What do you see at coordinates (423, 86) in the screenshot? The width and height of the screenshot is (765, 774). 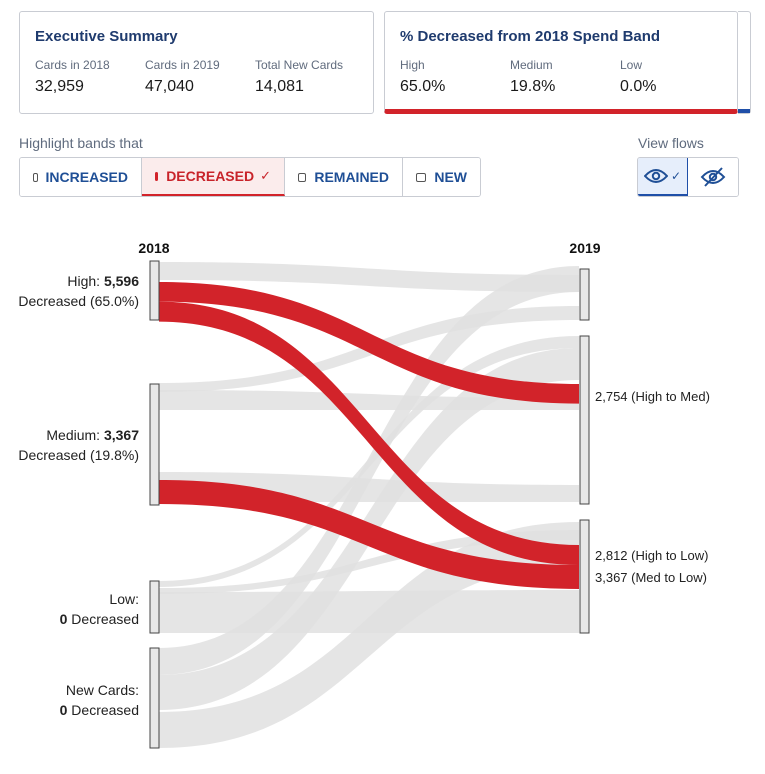 I see `metric-value: 65.0%` at bounding box center [423, 86].